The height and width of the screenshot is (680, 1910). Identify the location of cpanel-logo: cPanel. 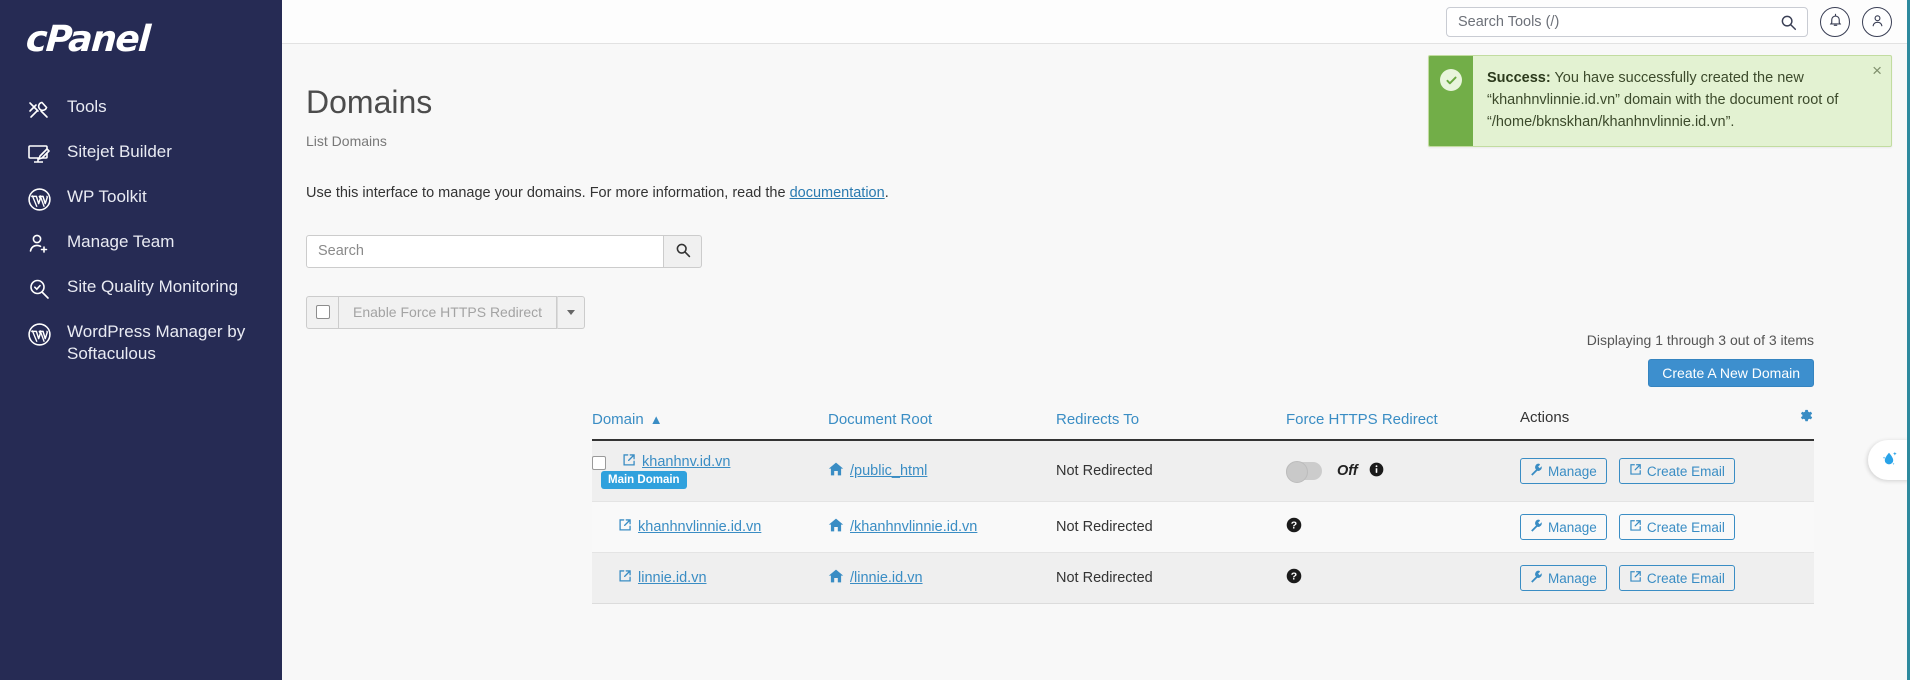
(141, 43).